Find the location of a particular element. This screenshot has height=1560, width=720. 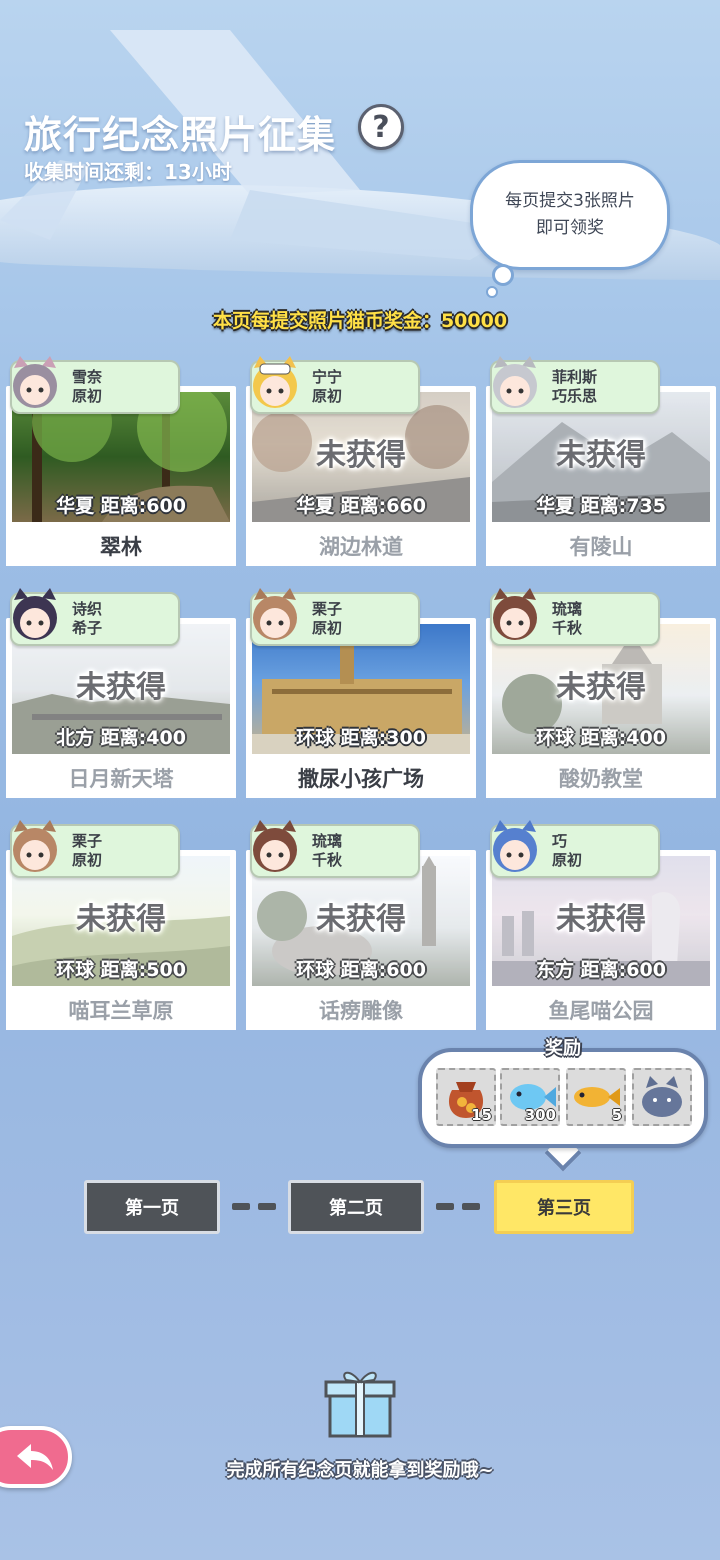

distance-text: 华夏 距离:735 is located at coordinates (601, 506).